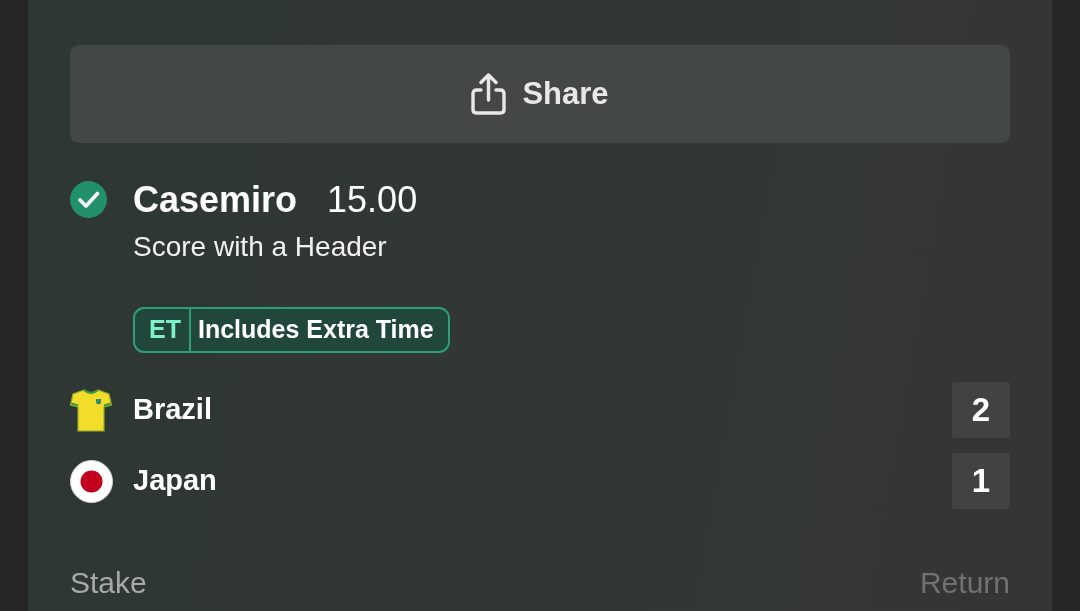  What do you see at coordinates (215, 199) in the screenshot?
I see `selection-name: Casemiro` at bounding box center [215, 199].